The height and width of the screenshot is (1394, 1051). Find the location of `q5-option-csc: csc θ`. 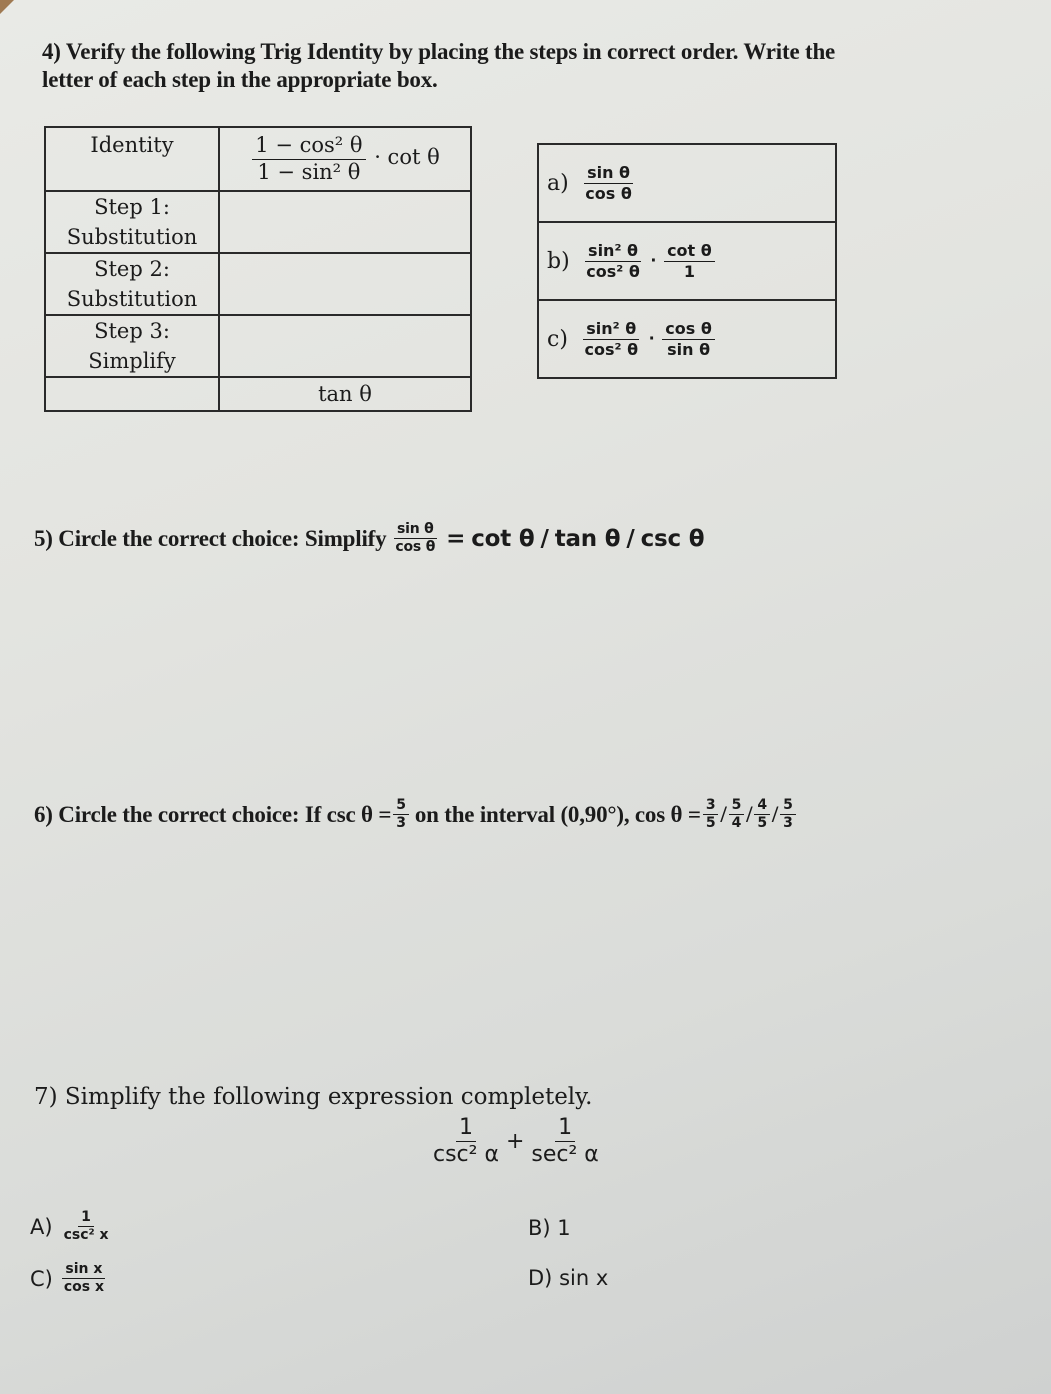

q5-option-csc: csc θ is located at coordinates (673, 539).